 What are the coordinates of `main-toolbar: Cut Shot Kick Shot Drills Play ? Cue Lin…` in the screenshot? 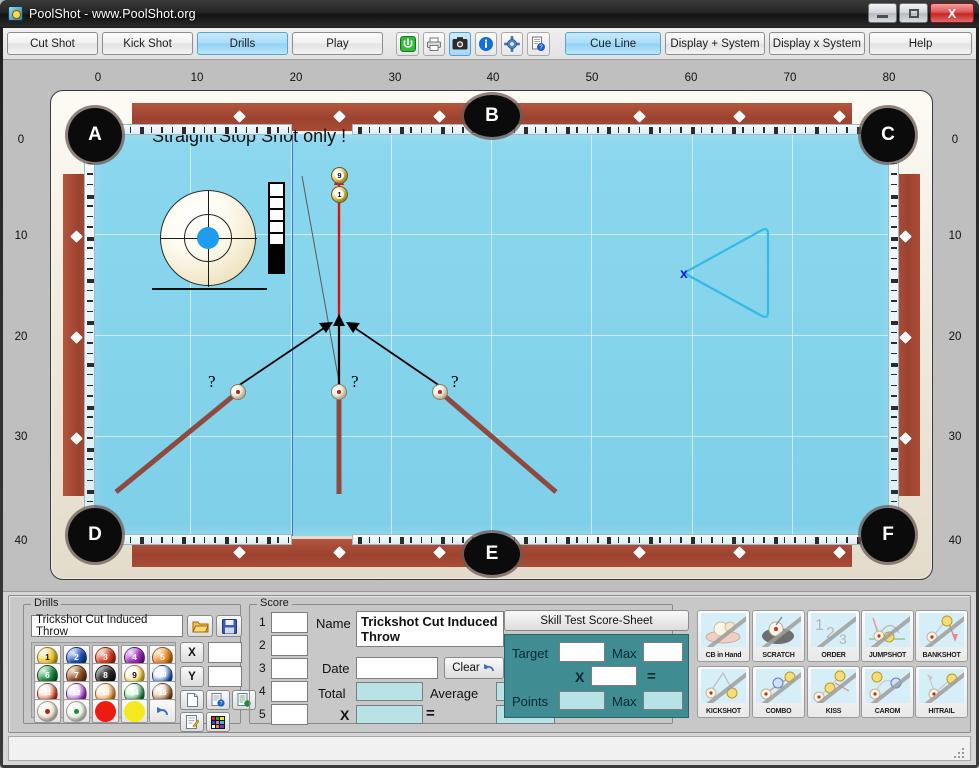 It's located at (489, 44).